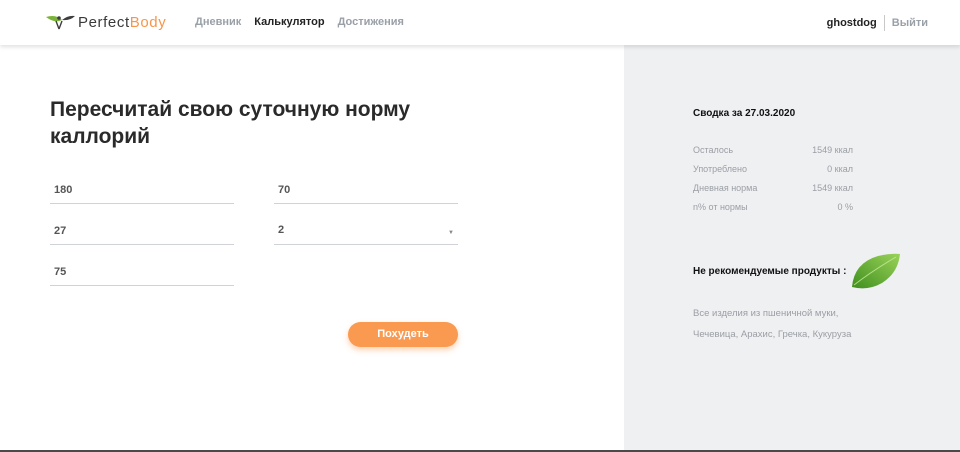 This screenshot has width=960, height=452. Describe the element at coordinates (770, 271) in the screenshot. I see `not-recommended-title: Не рекомендуемые продукты :` at that location.